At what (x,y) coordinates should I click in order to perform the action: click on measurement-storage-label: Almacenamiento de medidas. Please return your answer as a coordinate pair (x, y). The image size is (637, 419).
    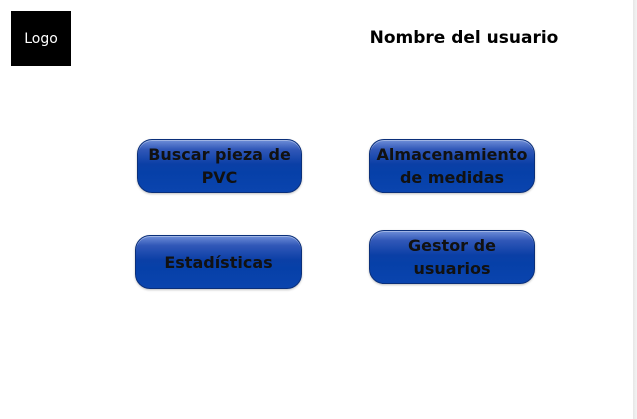
    Looking at the image, I should click on (452, 166).